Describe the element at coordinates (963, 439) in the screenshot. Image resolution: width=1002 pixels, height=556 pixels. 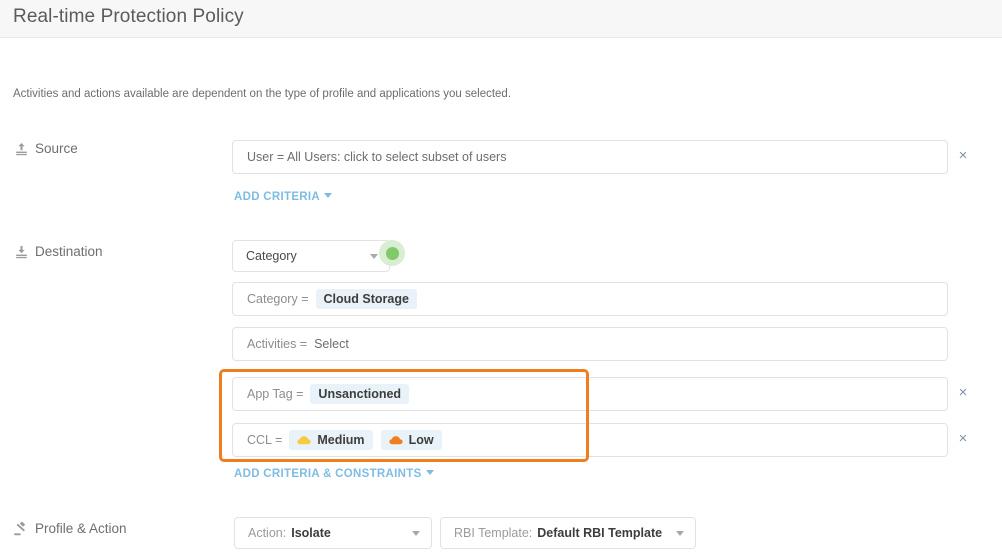
I see `remove-ccl-icon: ×` at that location.